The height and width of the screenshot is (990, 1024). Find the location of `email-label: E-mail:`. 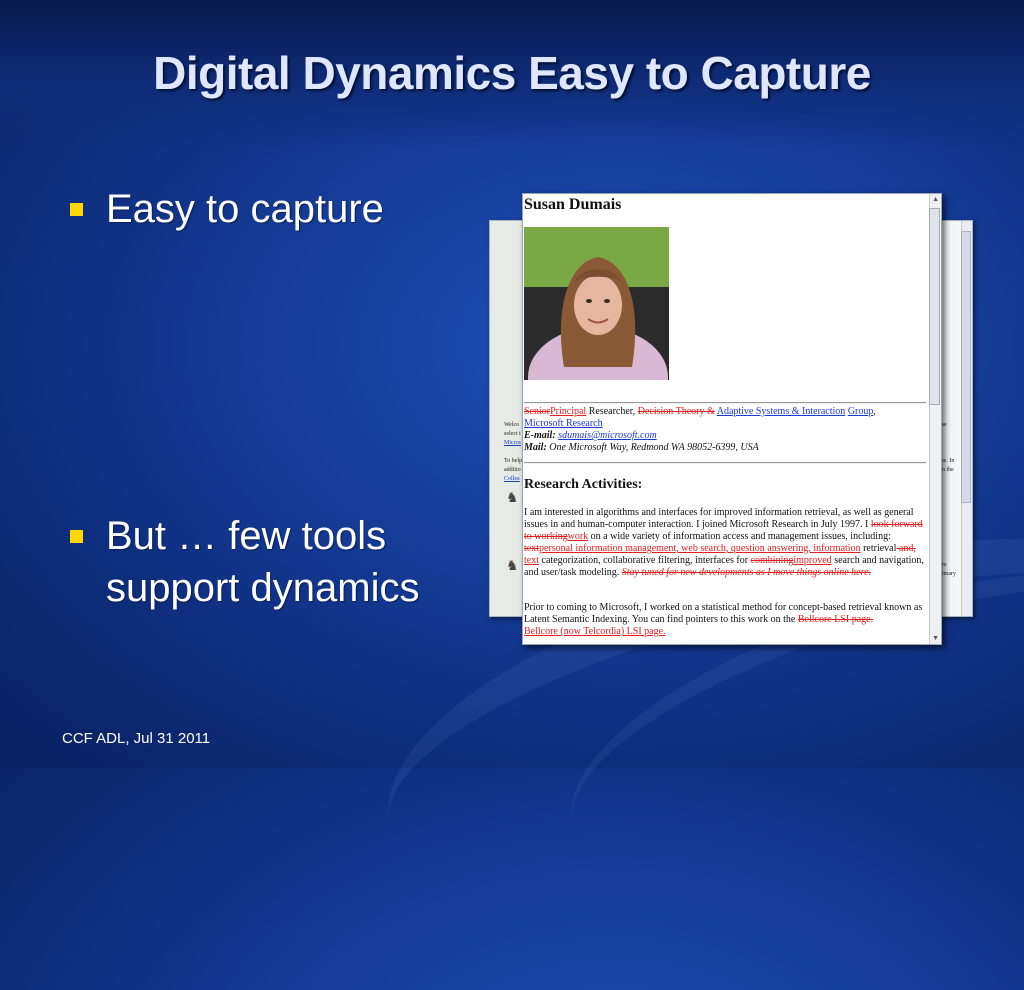

email-label: E-mail: is located at coordinates (540, 435).